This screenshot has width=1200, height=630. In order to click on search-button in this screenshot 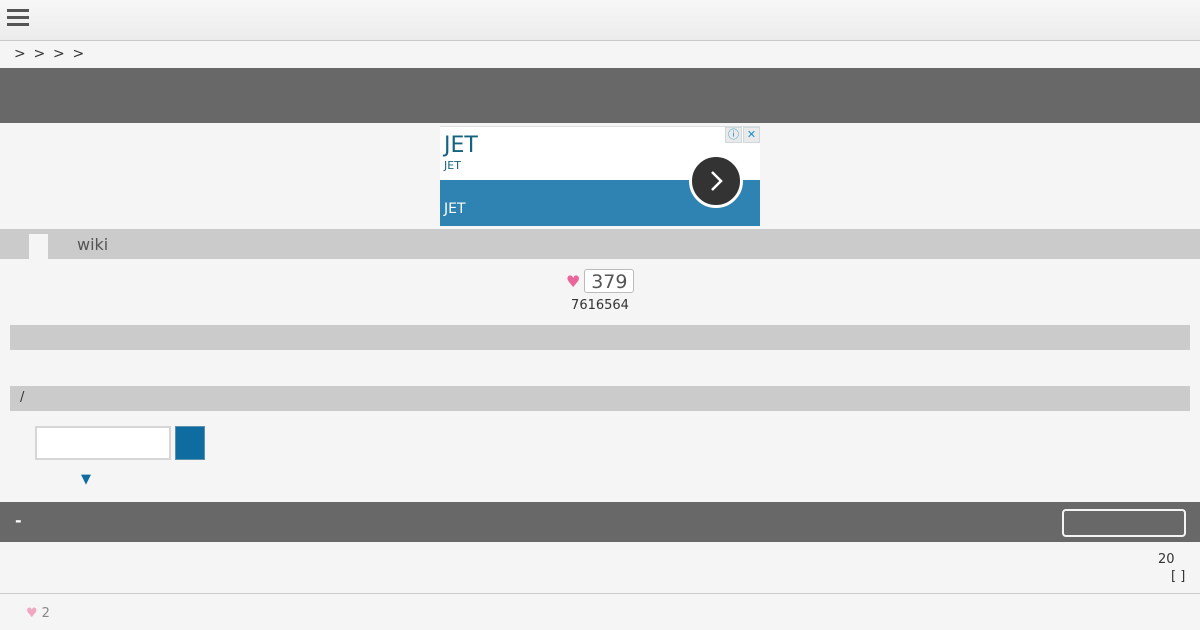, I will do `click(190, 443)`.